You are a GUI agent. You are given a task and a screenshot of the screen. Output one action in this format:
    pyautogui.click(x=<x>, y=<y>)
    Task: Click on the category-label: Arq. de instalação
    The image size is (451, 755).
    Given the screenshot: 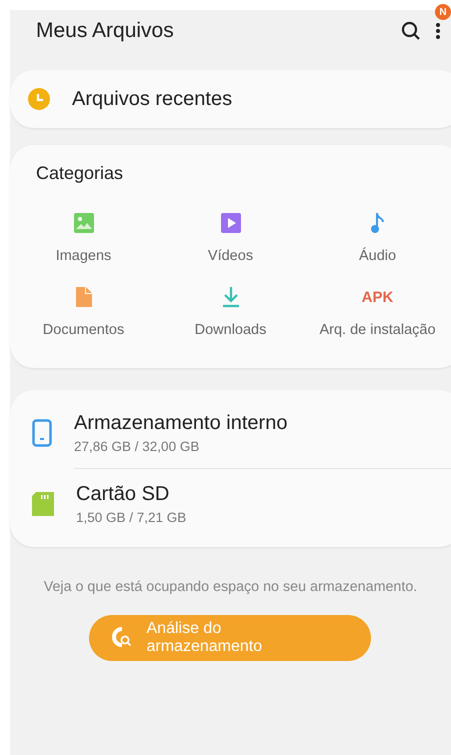 What is the action you would take?
    pyautogui.click(x=377, y=330)
    